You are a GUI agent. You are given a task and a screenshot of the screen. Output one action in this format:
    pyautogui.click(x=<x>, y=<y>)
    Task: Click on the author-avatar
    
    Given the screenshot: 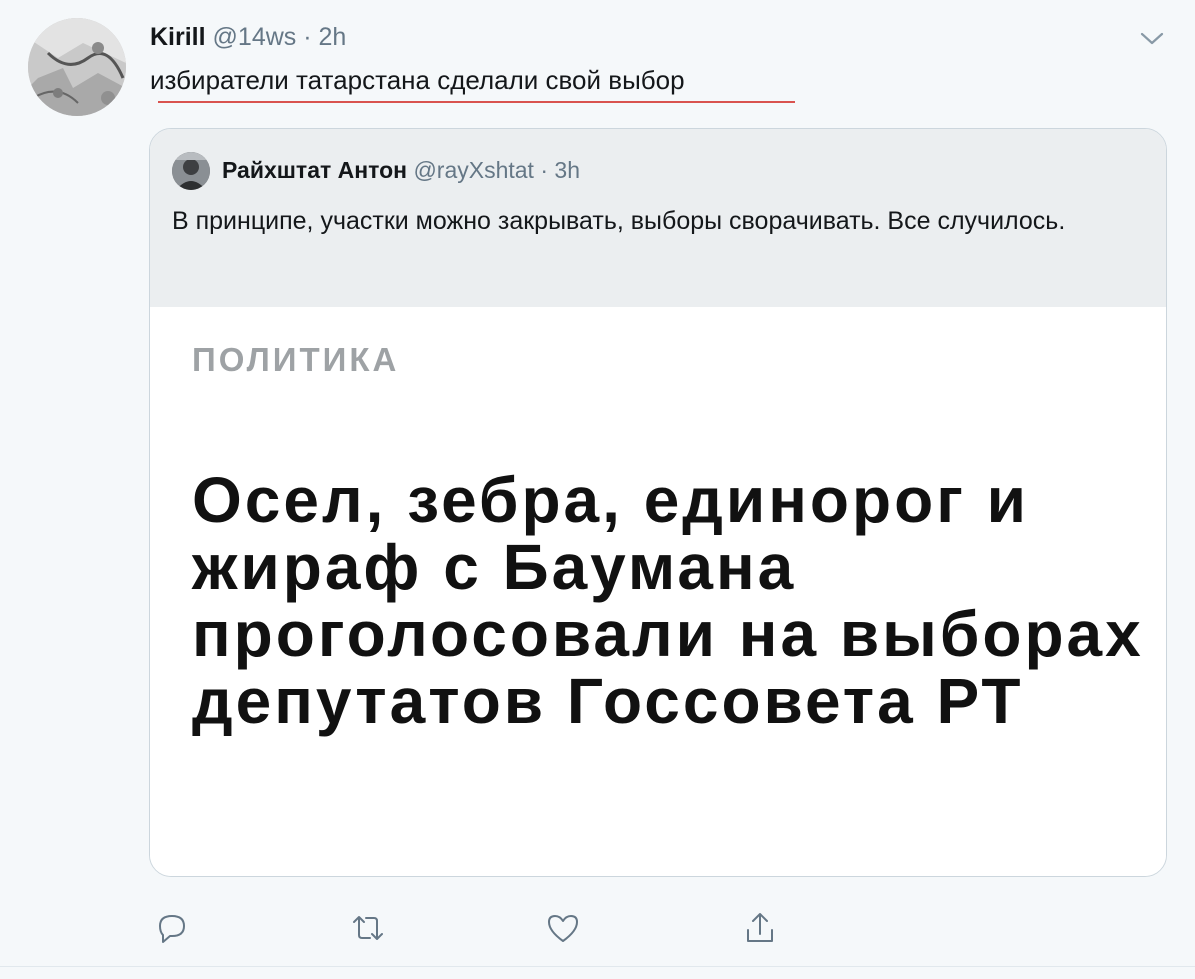 What is the action you would take?
    pyautogui.click(x=77, y=67)
    